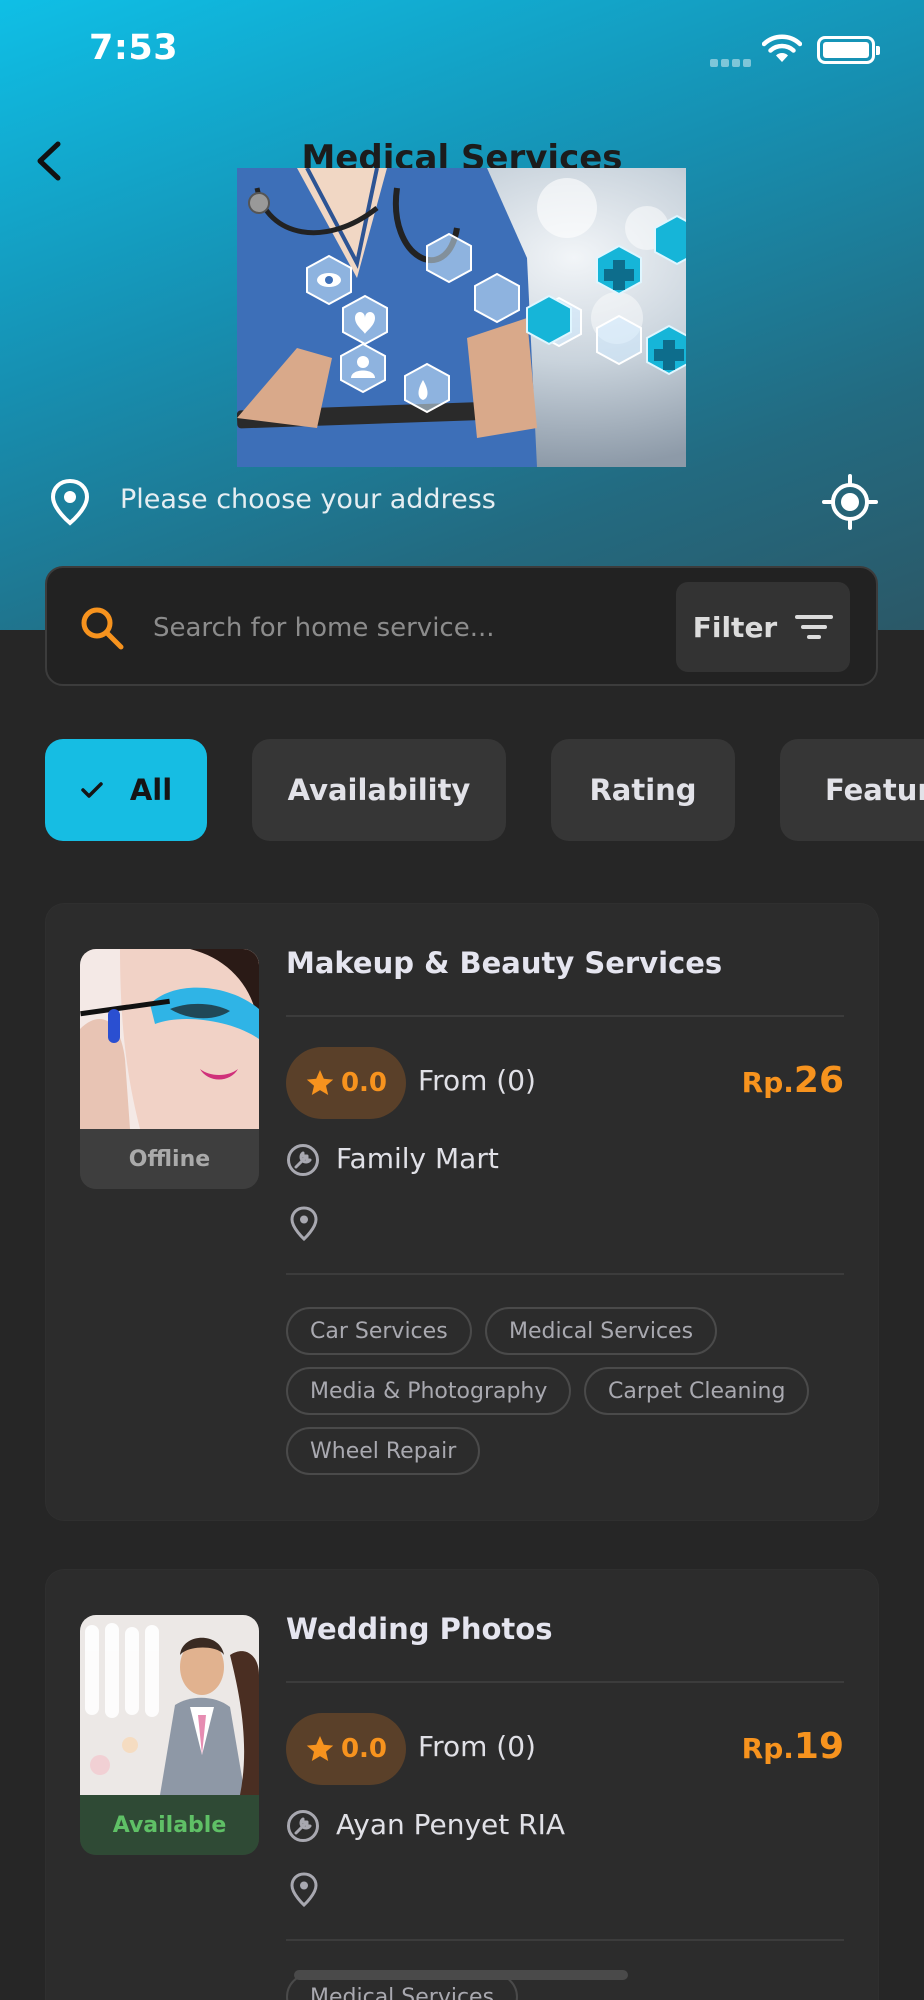  I want to click on chip-rating: Rating, so click(643, 790).